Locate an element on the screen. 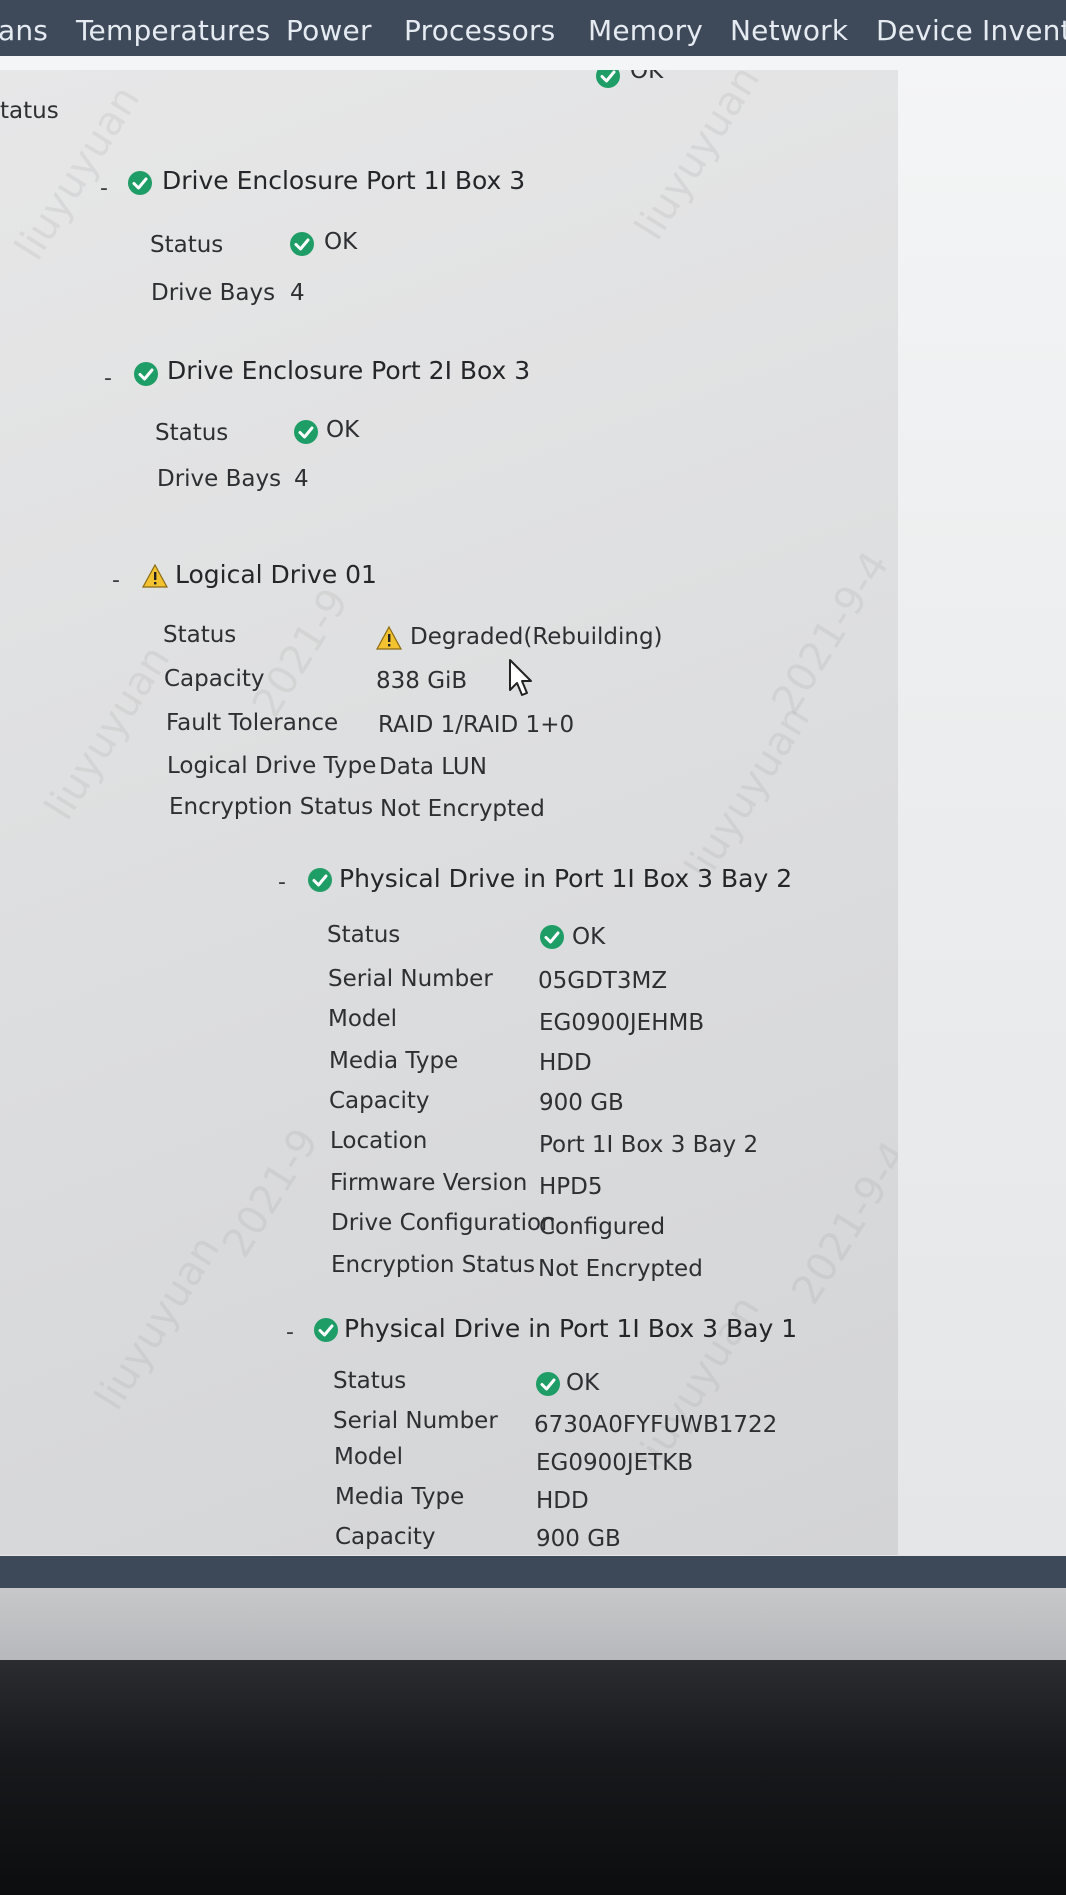 The image size is (1066, 1895). ld-encryption-value: Not Encrypted is located at coordinates (462, 809).